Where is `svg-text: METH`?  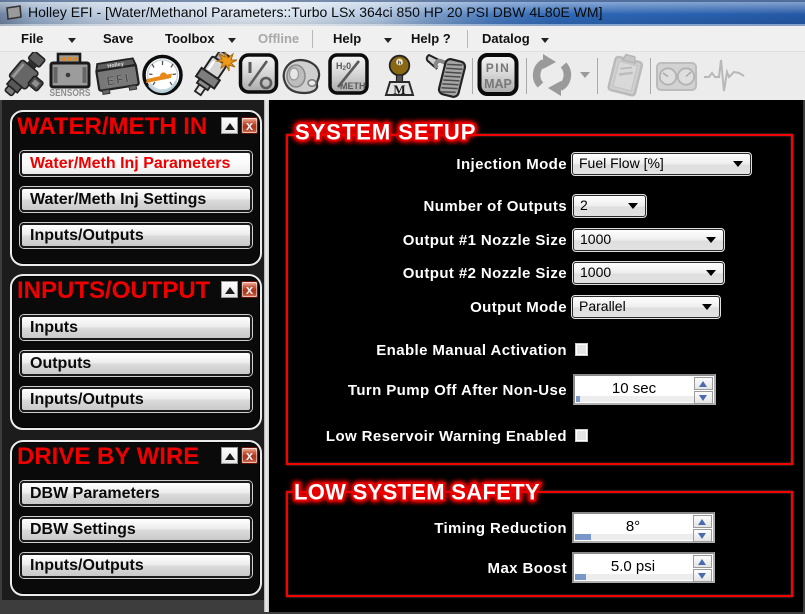 svg-text: METH is located at coordinates (353, 86).